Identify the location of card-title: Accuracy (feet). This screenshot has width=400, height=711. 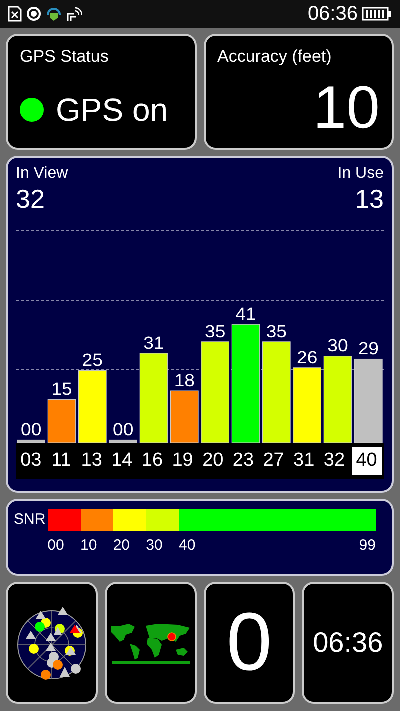
(275, 57).